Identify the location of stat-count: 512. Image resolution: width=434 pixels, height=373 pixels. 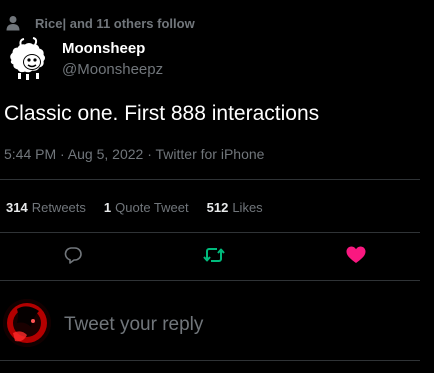
(217, 207).